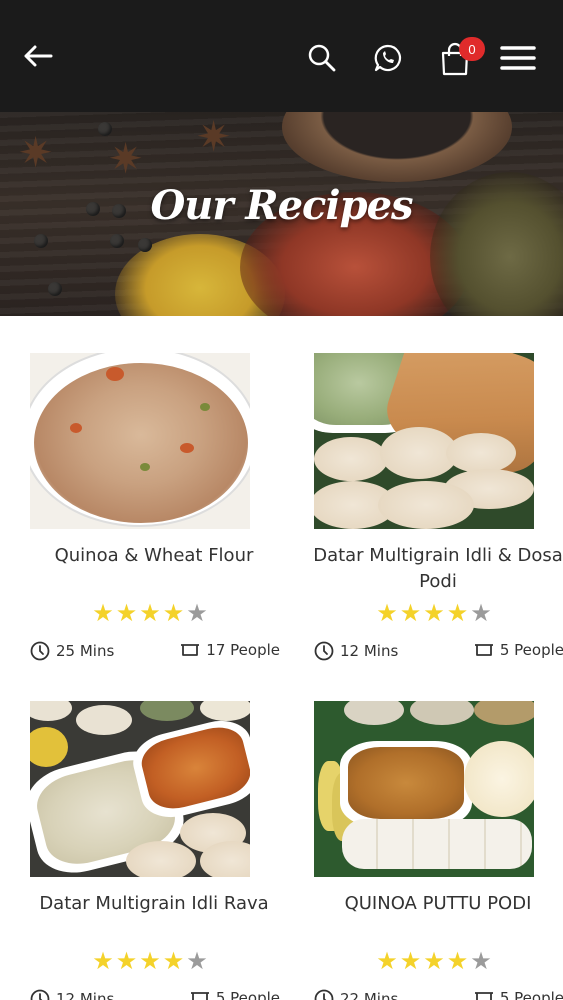 The height and width of the screenshot is (1000, 563). I want to click on recipe-title: Datar Multigrain Idli Rava, so click(154, 904).